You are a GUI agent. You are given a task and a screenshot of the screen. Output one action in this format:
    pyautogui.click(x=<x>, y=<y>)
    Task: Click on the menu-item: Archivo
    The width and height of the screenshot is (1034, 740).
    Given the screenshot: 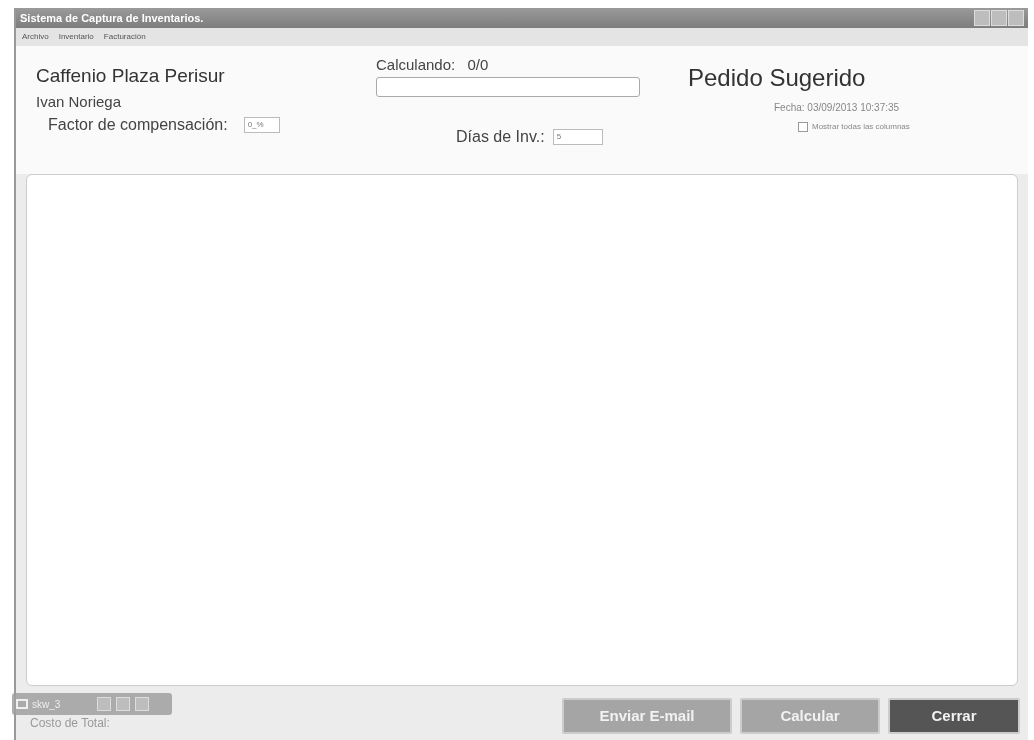 What is the action you would take?
    pyautogui.click(x=35, y=37)
    